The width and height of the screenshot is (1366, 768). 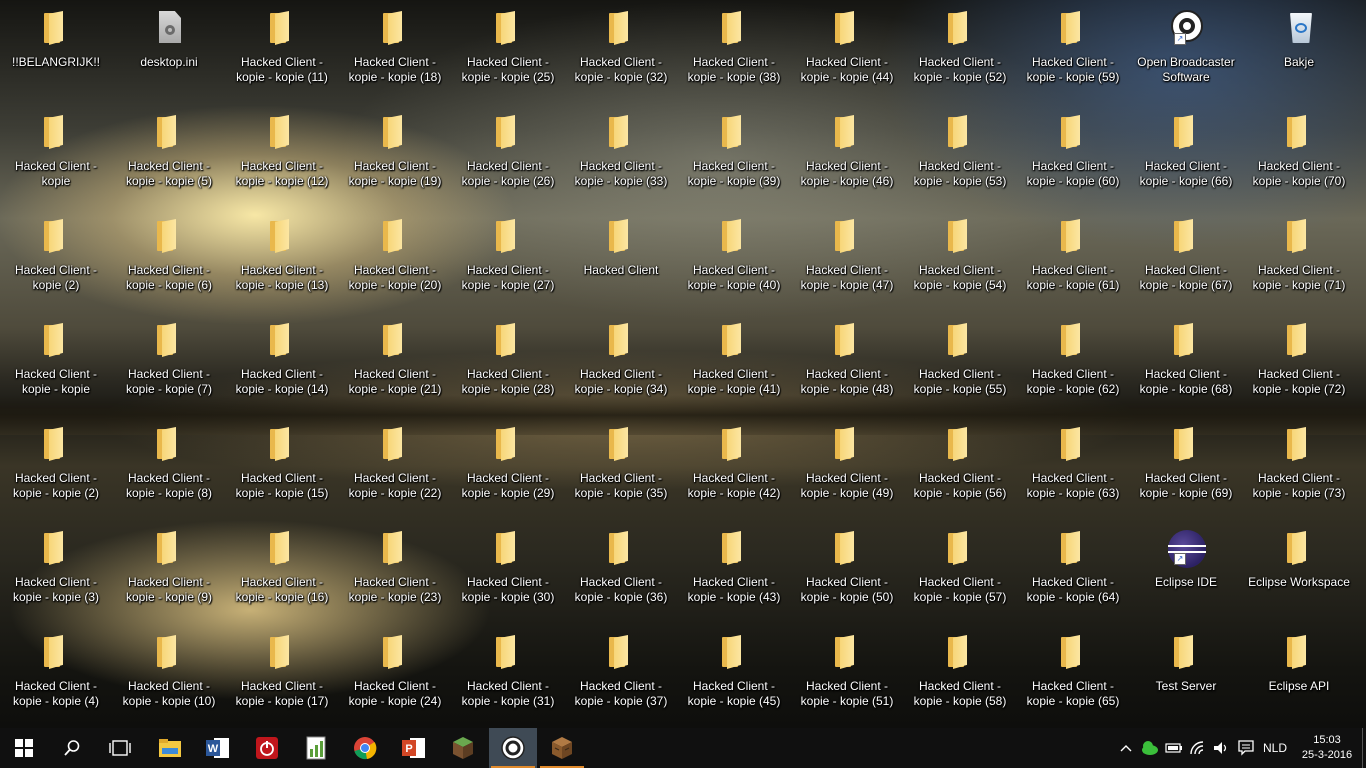 What do you see at coordinates (56, 50) in the screenshot?
I see `desktop-icon-belangrijk: !!BELANGRIJK!!` at bounding box center [56, 50].